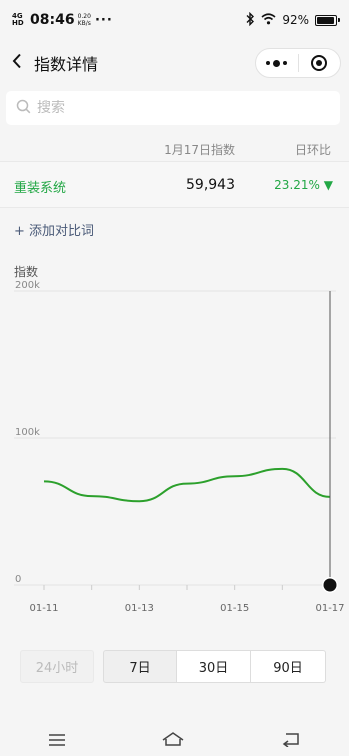  What do you see at coordinates (57, 666) in the screenshot?
I see `range-24h-button: 24小时` at bounding box center [57, 666].